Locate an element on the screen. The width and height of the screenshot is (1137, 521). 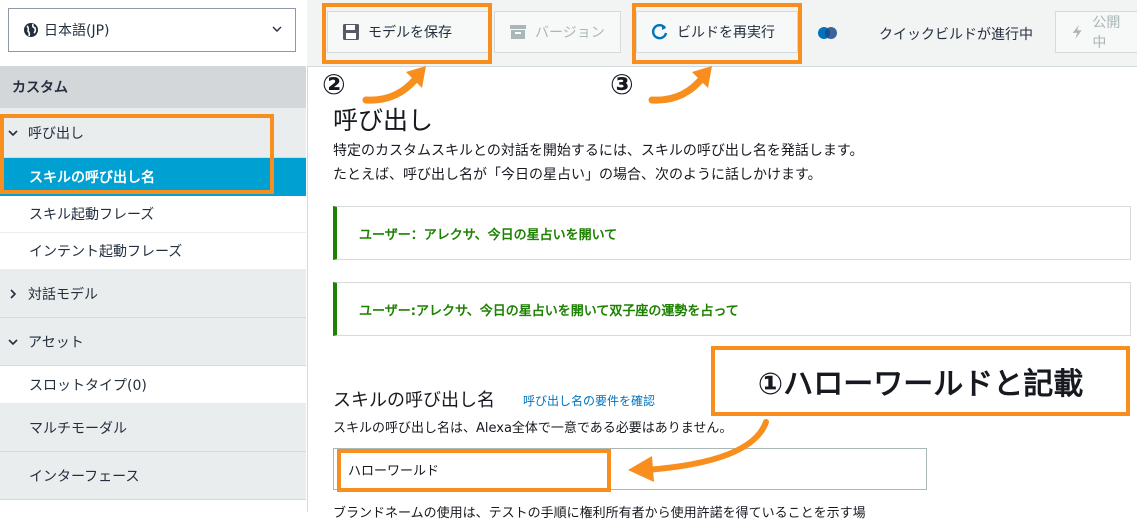
save-model-label: モデルを保存 is located at coordinates (410, 33).